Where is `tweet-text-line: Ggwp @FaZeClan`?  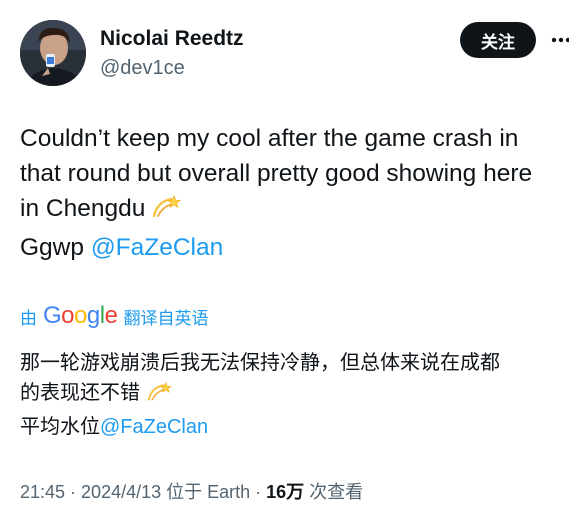
tweet-text-line: Ggwp @FaZeClan is located at coordinates (292, 247).